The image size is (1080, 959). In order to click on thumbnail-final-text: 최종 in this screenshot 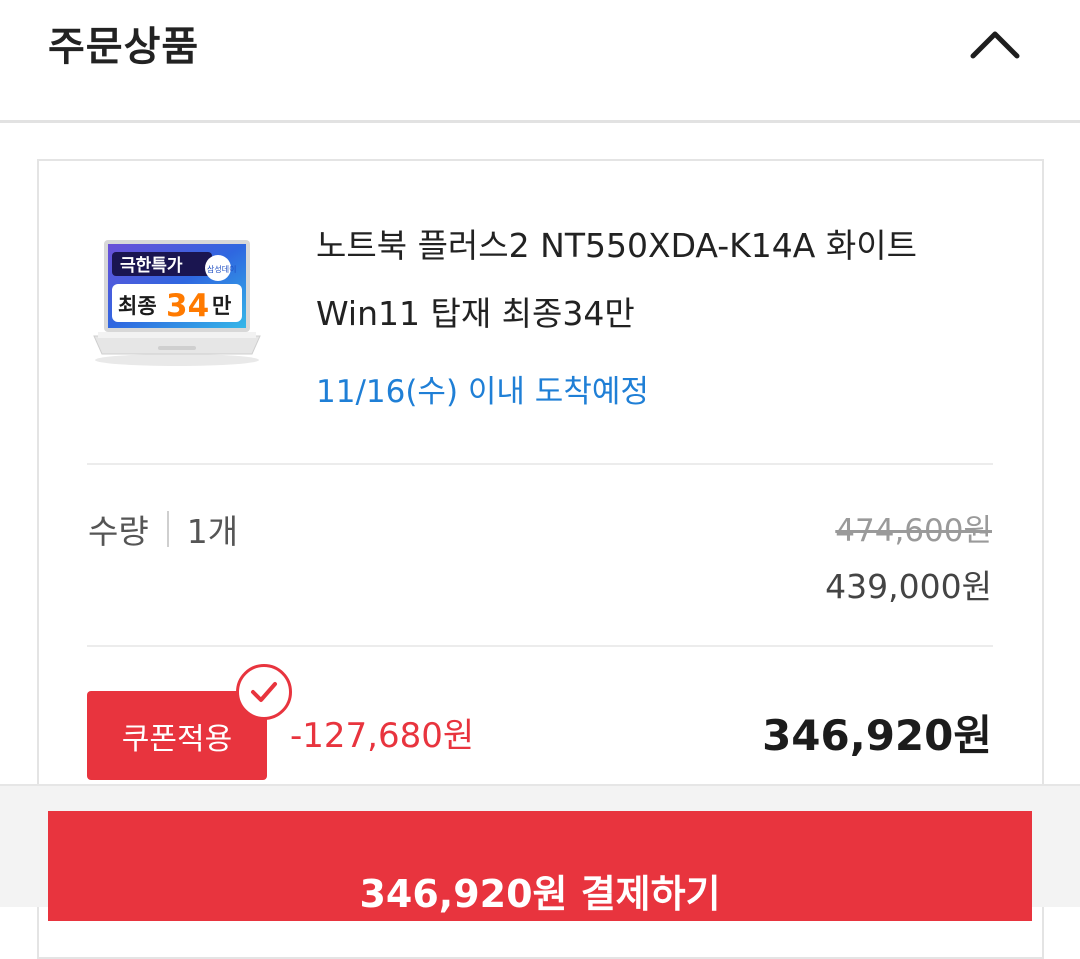, I will do `click(137, 306)`.